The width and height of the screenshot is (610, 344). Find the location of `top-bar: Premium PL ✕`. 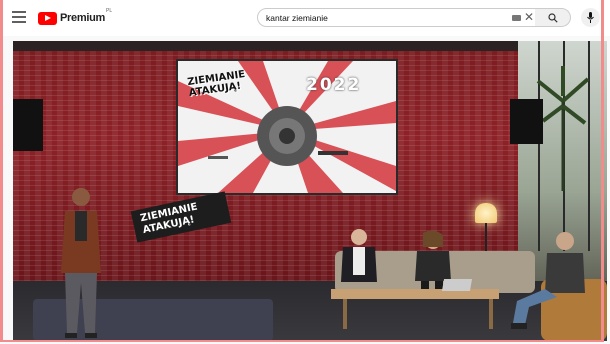

top-bar: Premium PL ✕ is located at coordinates (305, 18).